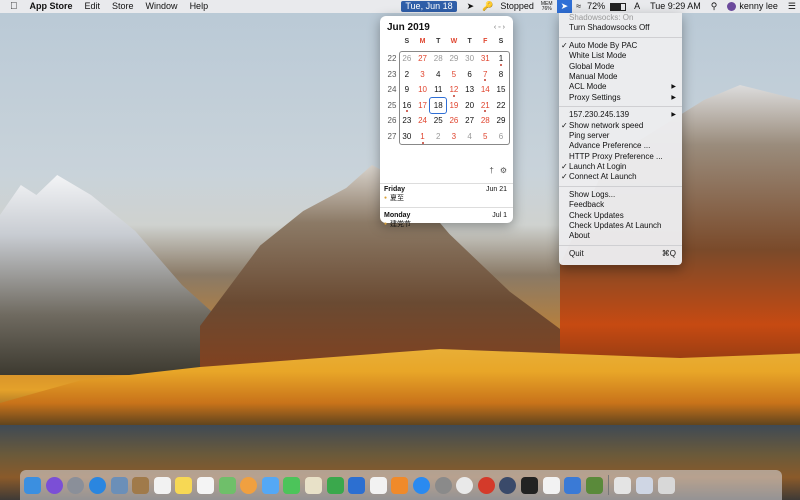  I want to click on dock, so click(401, 485).